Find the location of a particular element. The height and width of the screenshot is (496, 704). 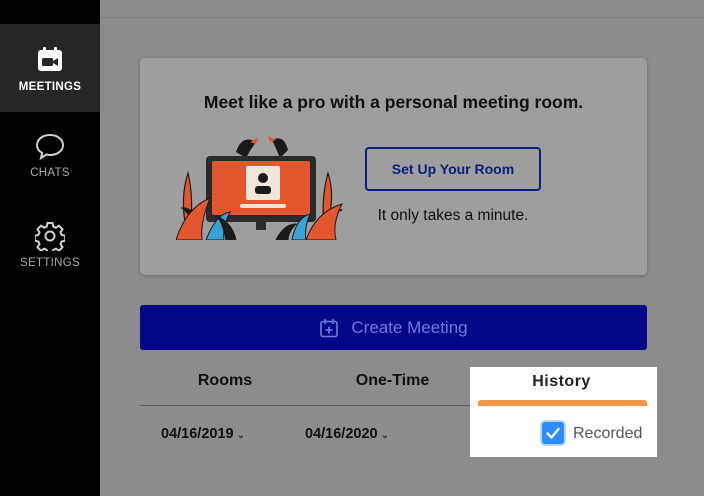

create-meeting-button: Create Meeting is located at coordinates (393, 327).